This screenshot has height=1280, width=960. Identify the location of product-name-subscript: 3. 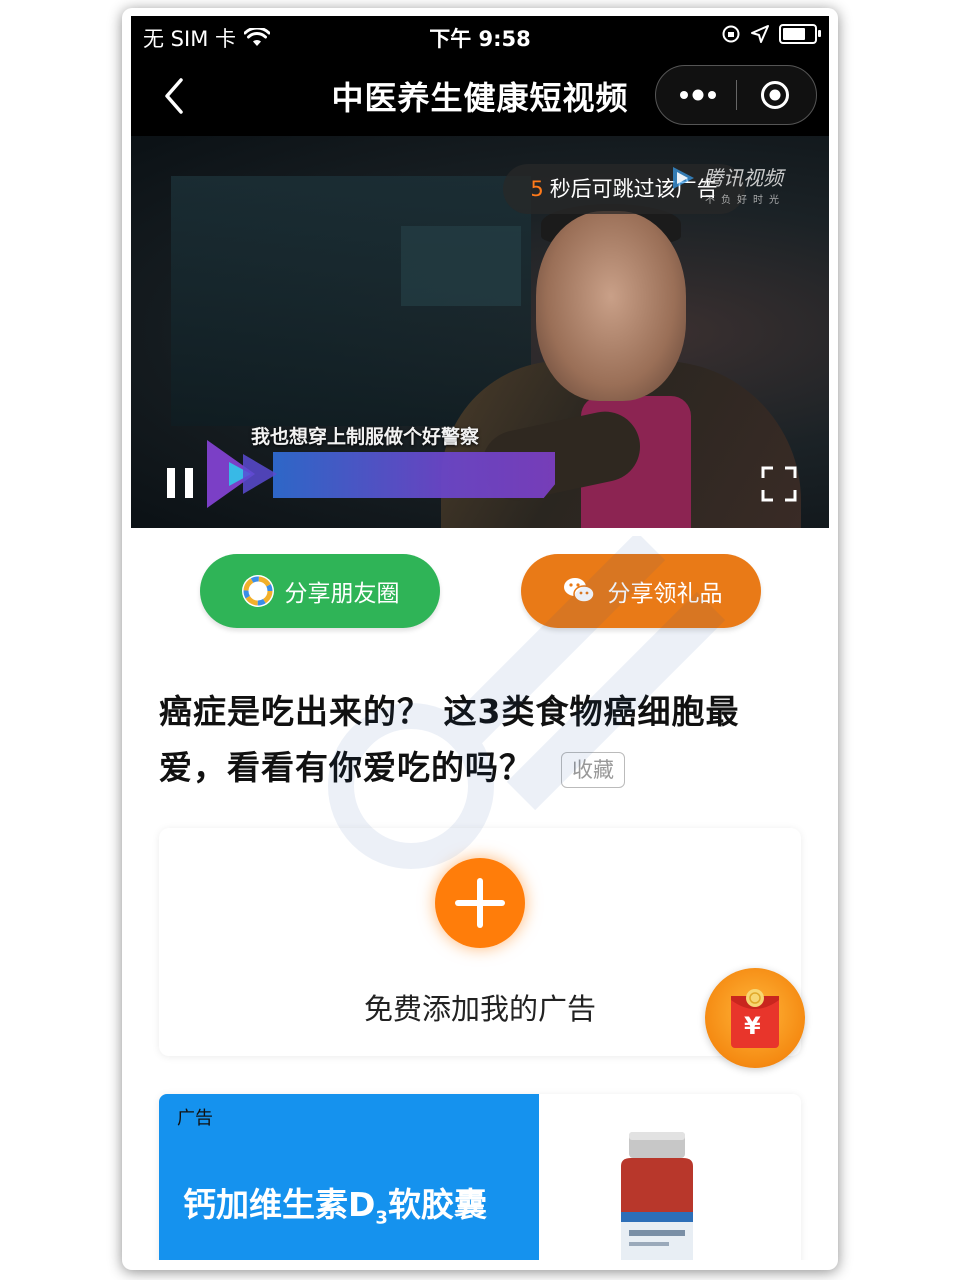
(381, 1218).